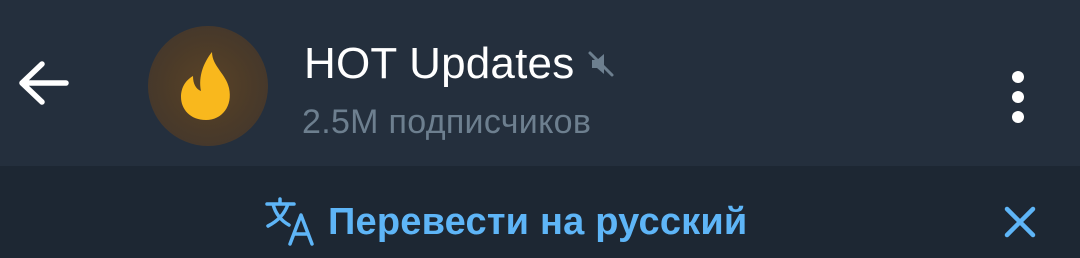  I want to click on close-translate-button, so click(1020, 222).